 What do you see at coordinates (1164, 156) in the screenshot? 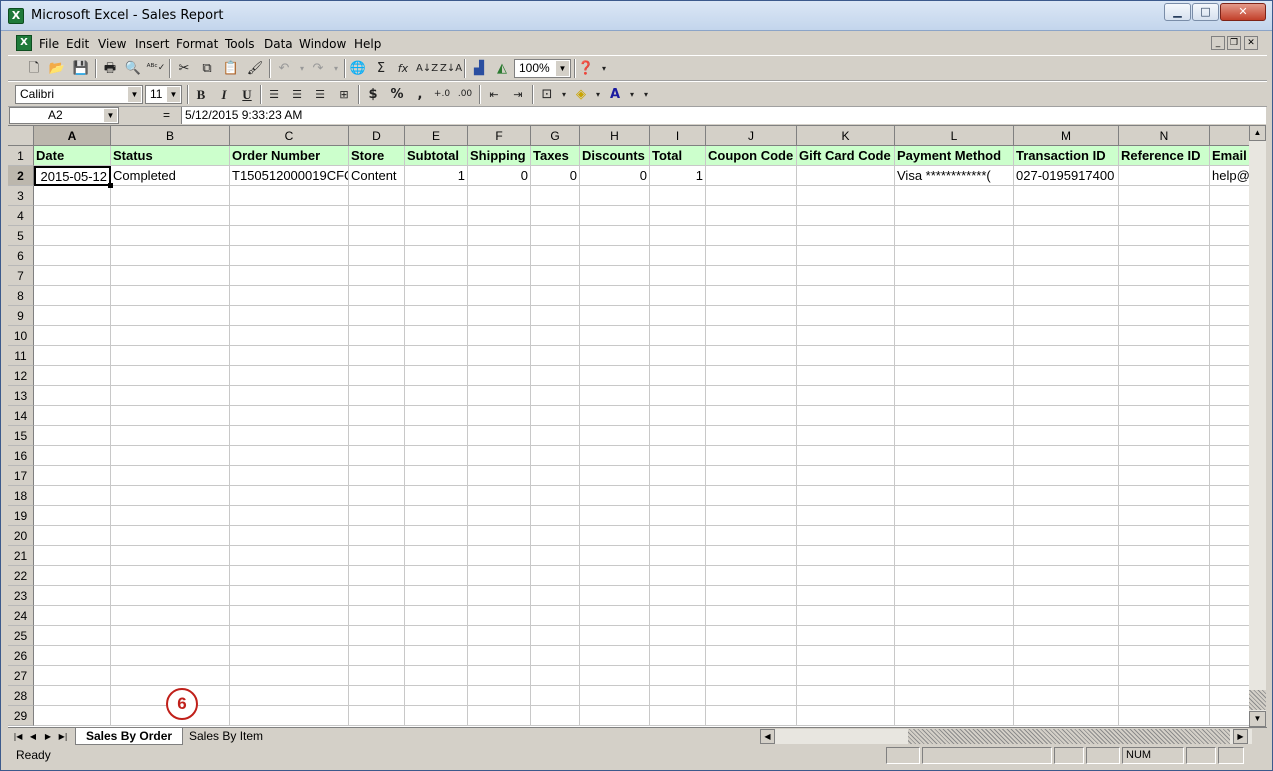
I see `header-cell: Reference ID` at bounding box center [1164, 156].